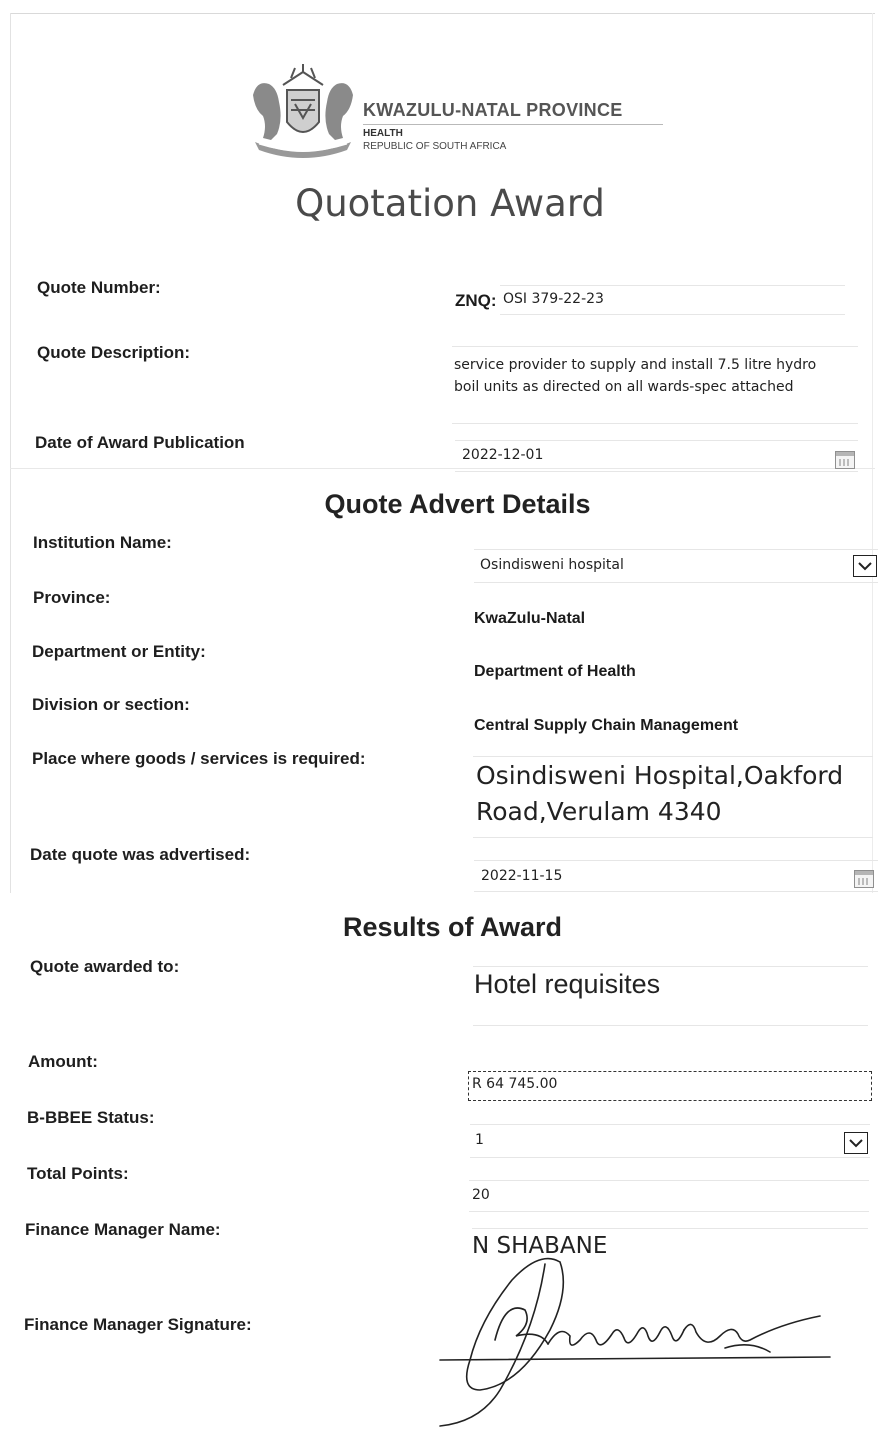  What do you see at coordinates (78, 1173) in the screenshot?
I see `total-points-label: Total Points:` at bounding box center [78, 1173].